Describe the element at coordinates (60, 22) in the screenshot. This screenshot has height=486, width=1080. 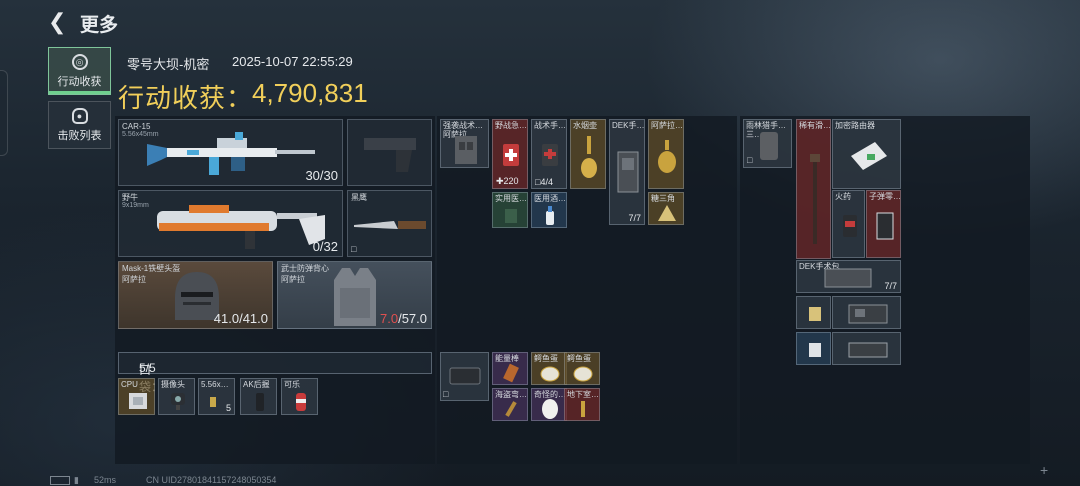
I see `back-arrow-icon: ❮` at that location.